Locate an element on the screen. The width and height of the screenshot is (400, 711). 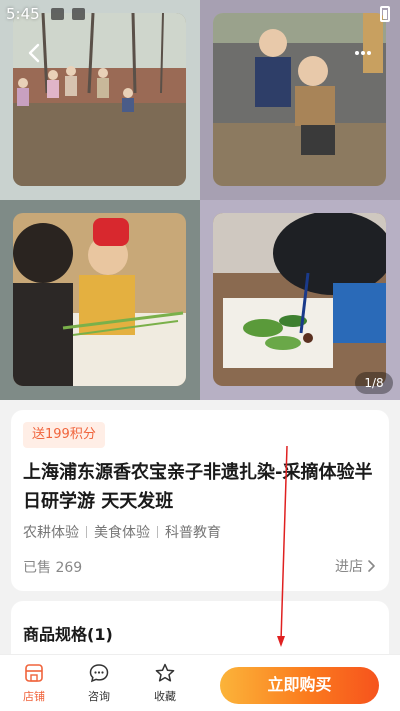
enter-shop-link: 进店 is located at coordinates (356, 566).